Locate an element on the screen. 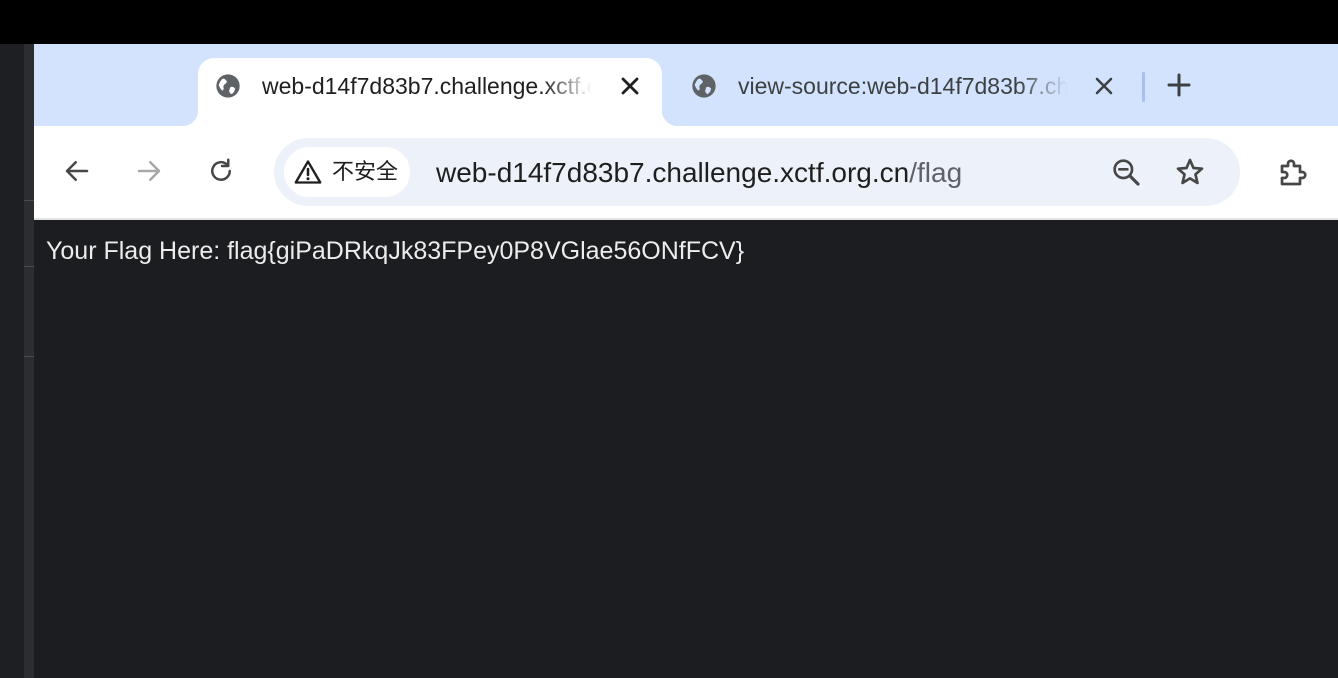 The height and width of the screenshot is (678, 1338). extensions-puzzle-icon is located at coordinates (1294, 172).